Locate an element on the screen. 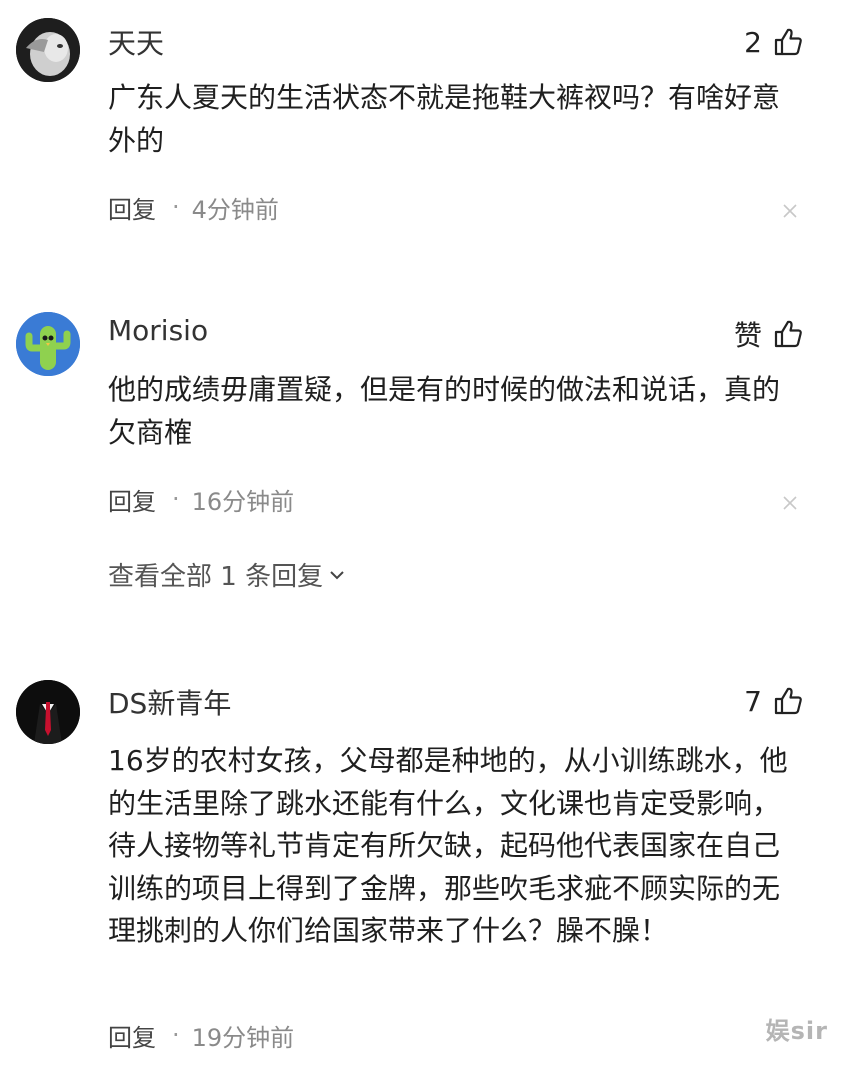  timestamp: 19分钟前 is located at coordinates (243, 1037).